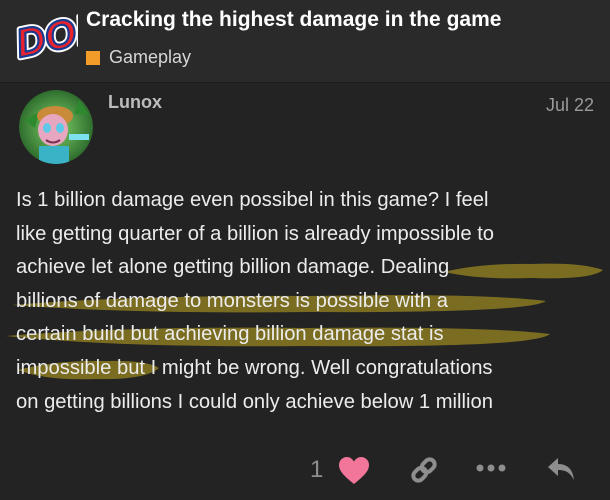 The image size is (610, 500). I want to click on highlight-mark, so click(523, 271).